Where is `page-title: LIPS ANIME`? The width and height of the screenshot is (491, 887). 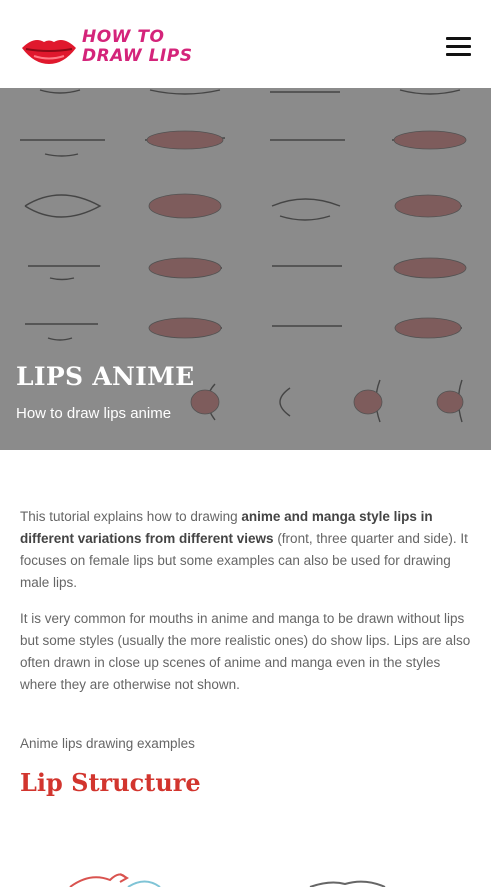
page-title: LIPS ANIME is located at coordinates (105, 376).